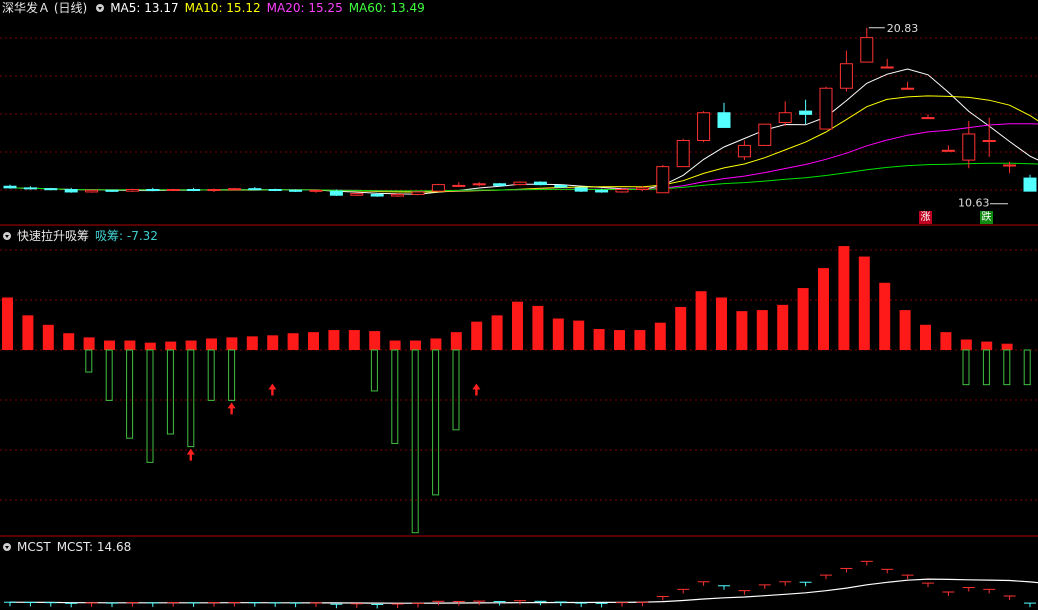  I want to click on stock-title: 深华发Ａ (日线), so click(45, 8).